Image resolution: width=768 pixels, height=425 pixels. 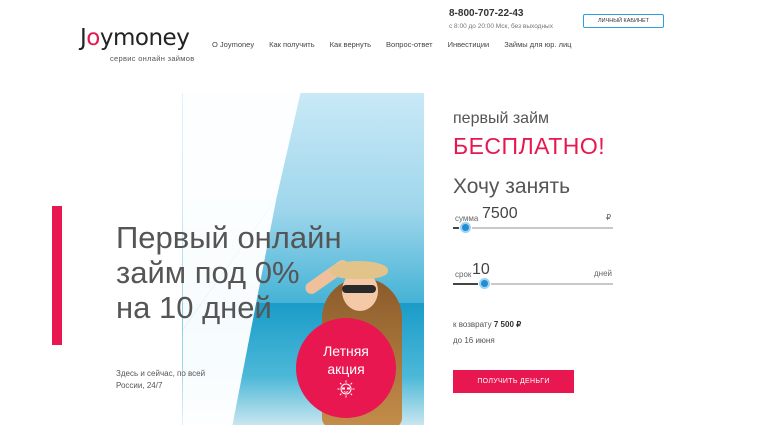 What do you see at coordinates (152, 58) in the screenshot?
I see `logo-tagline: сервис онлайн займов` at bounding box center [152, 58].